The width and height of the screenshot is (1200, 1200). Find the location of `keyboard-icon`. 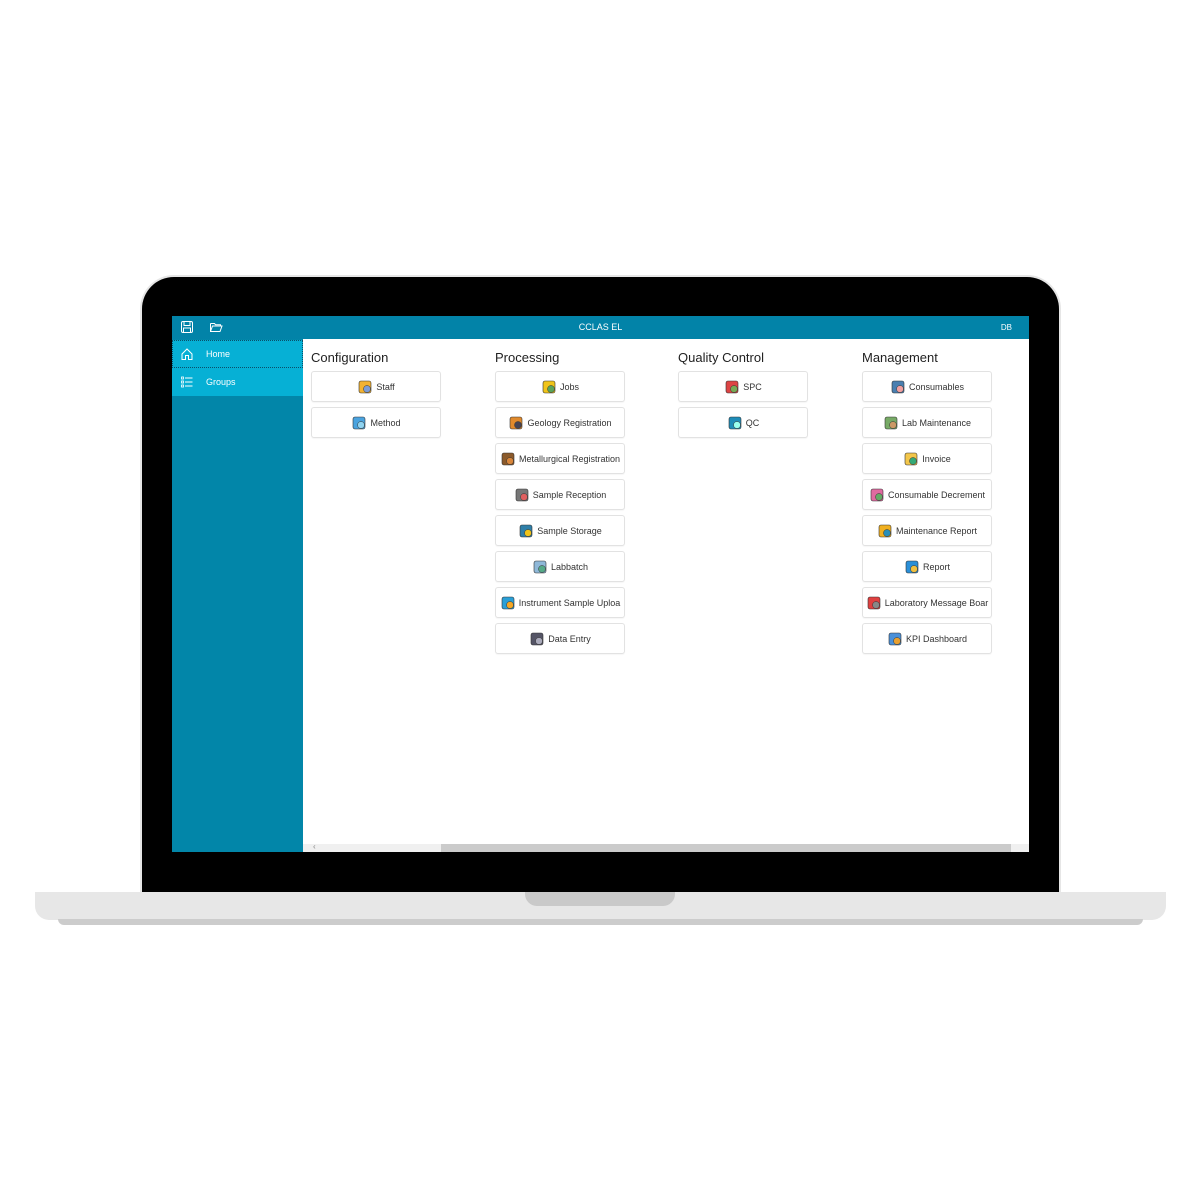

keyboard-icon is located at coordinates (537, 638).